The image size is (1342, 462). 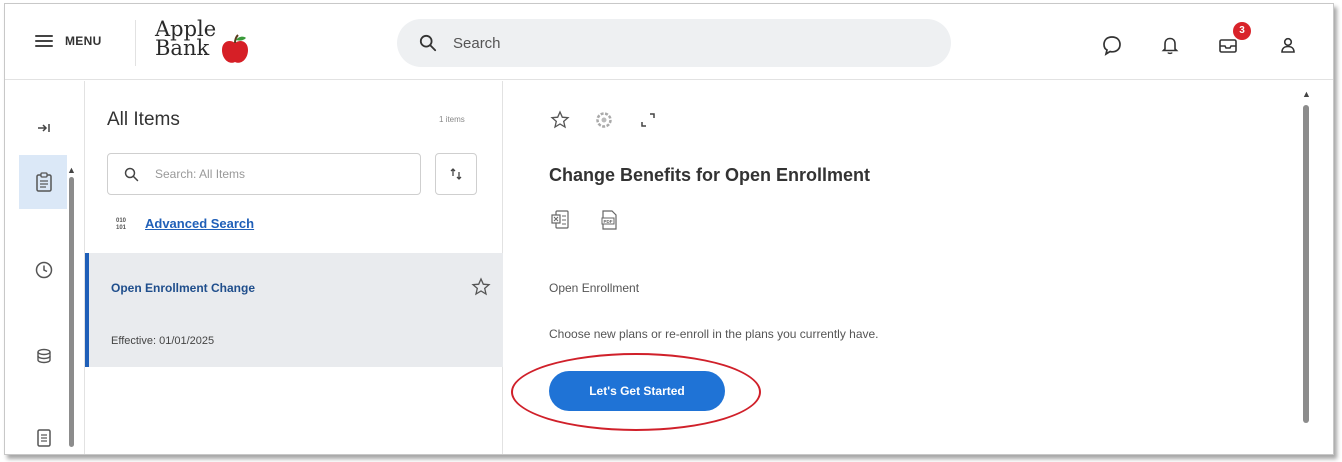 I want to click on advanced-search-icon: 010 101, so click(x=121, y=224).